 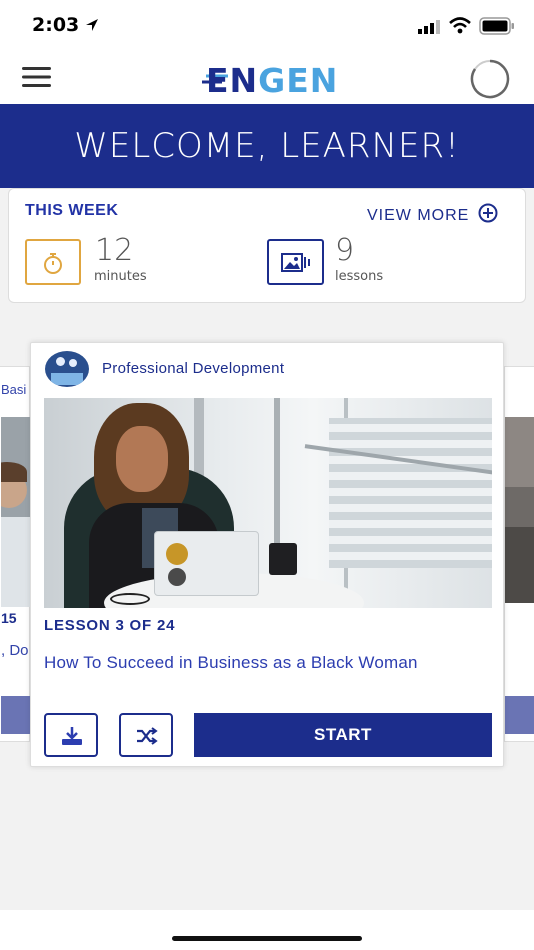 What do you see at coordinates (488, 213) in the screenshot?
I see `plus-circle-icon` at bounding box center [488, 213].